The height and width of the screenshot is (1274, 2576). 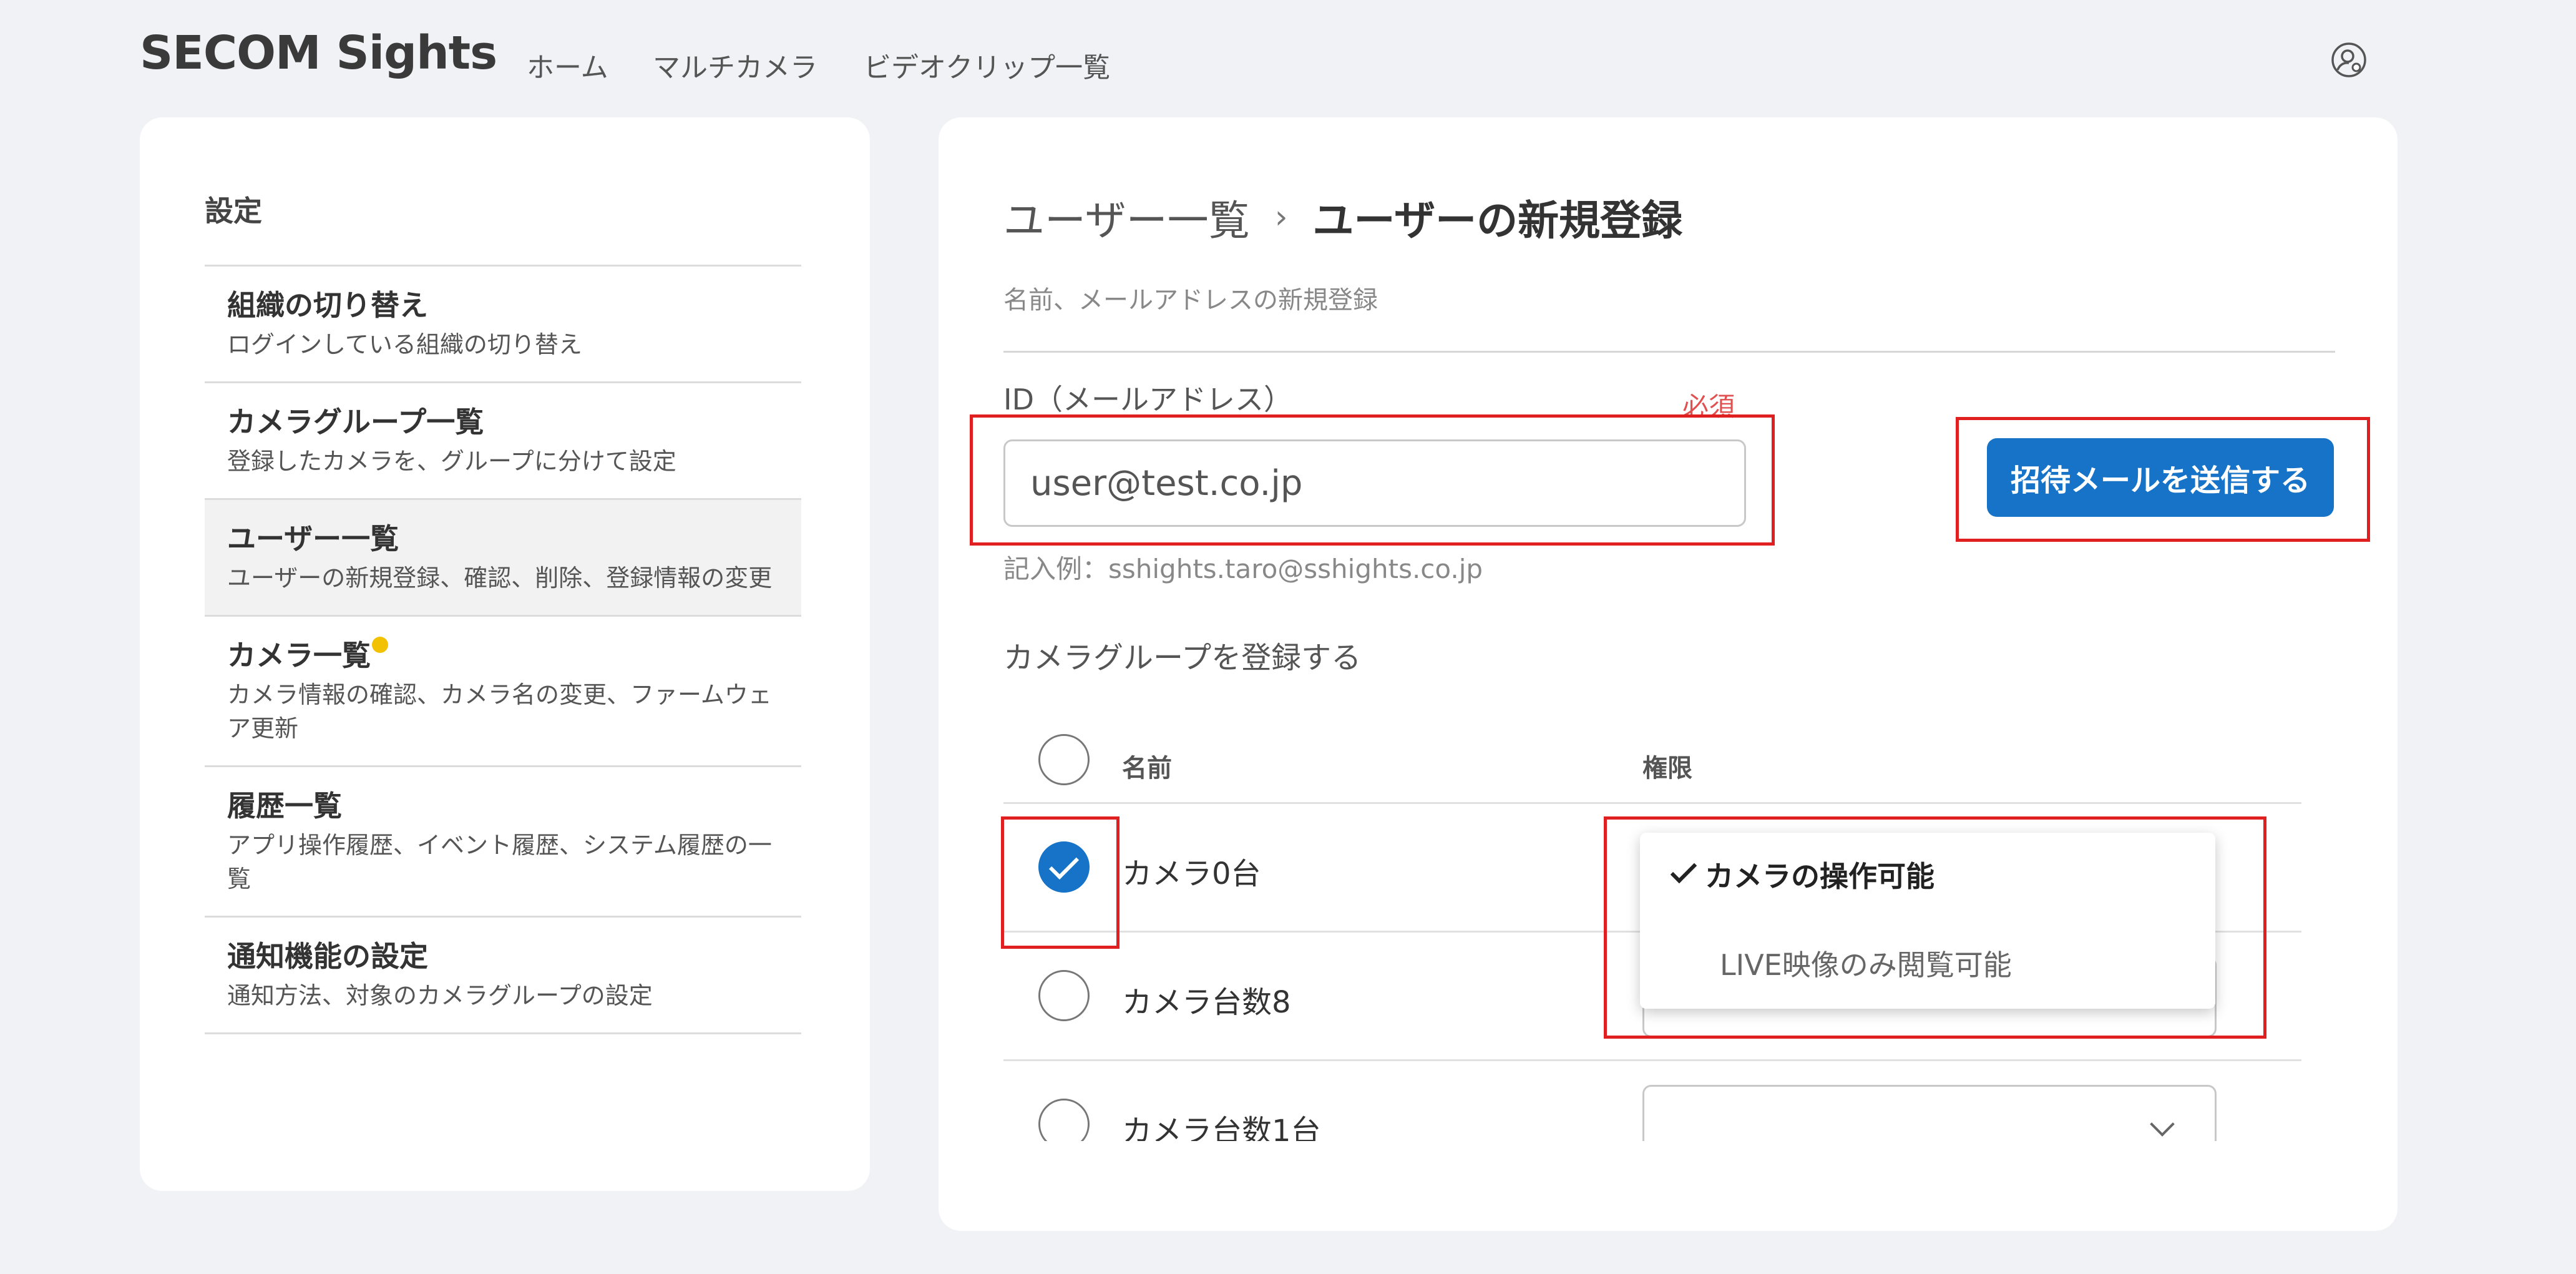 What do you see at coordinates (1929, 1113) in the screenshot?
I see `permission-select` at bounding box center [1929, 1113].